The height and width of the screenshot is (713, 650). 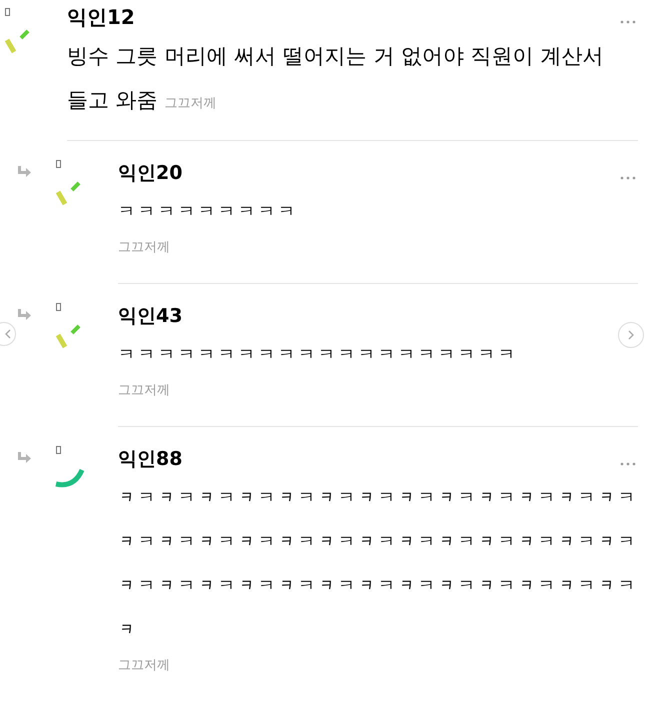 I want to click on chevron-right-icon, so click(x=631, y=335).